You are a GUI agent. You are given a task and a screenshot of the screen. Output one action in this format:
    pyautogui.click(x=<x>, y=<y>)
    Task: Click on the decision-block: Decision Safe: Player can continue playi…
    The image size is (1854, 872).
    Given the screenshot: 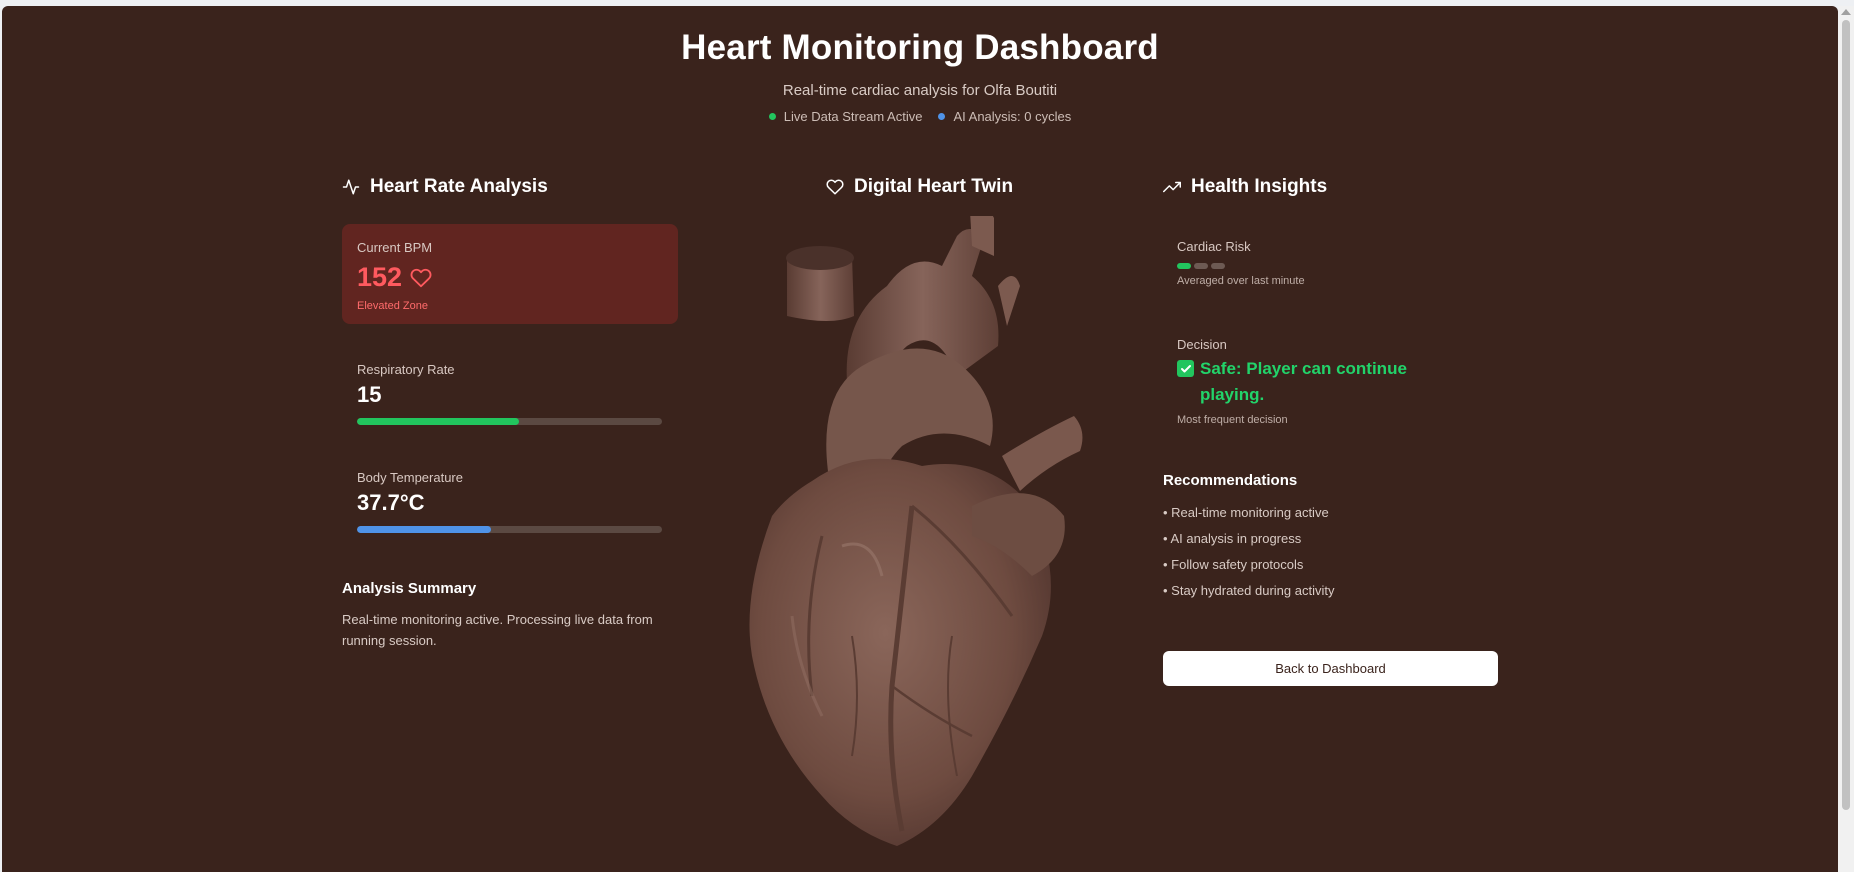 What is the action you would take?
    pyautogui.click(x=1307, y=381)
    